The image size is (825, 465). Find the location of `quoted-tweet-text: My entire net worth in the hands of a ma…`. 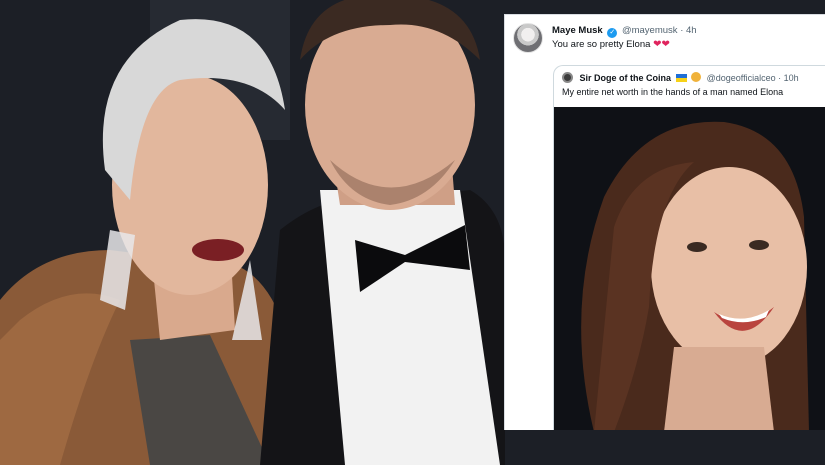

quoted-tweet-text: My entire net worth in the hands of a ma… is located at coordinates (673, 92).